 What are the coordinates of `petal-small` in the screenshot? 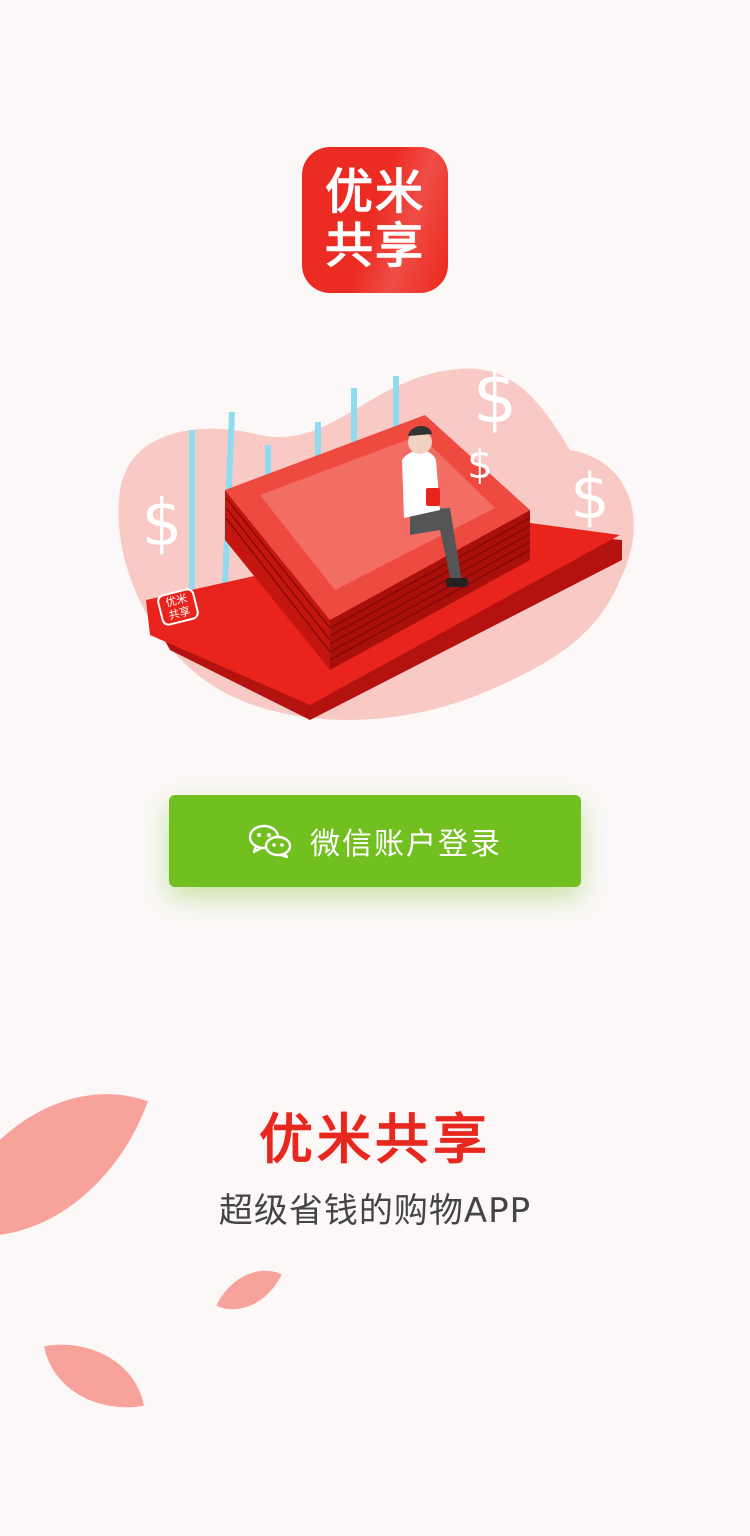 It's located at (249, 1290).